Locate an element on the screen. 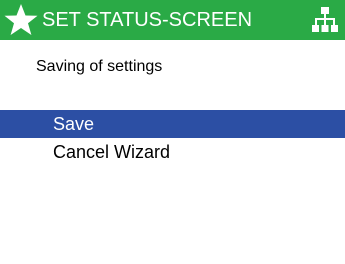 The width and height of the screenshot is (345, 264). screen-title: SET STATUS-SCREEN is located at coordinates (147, 20).